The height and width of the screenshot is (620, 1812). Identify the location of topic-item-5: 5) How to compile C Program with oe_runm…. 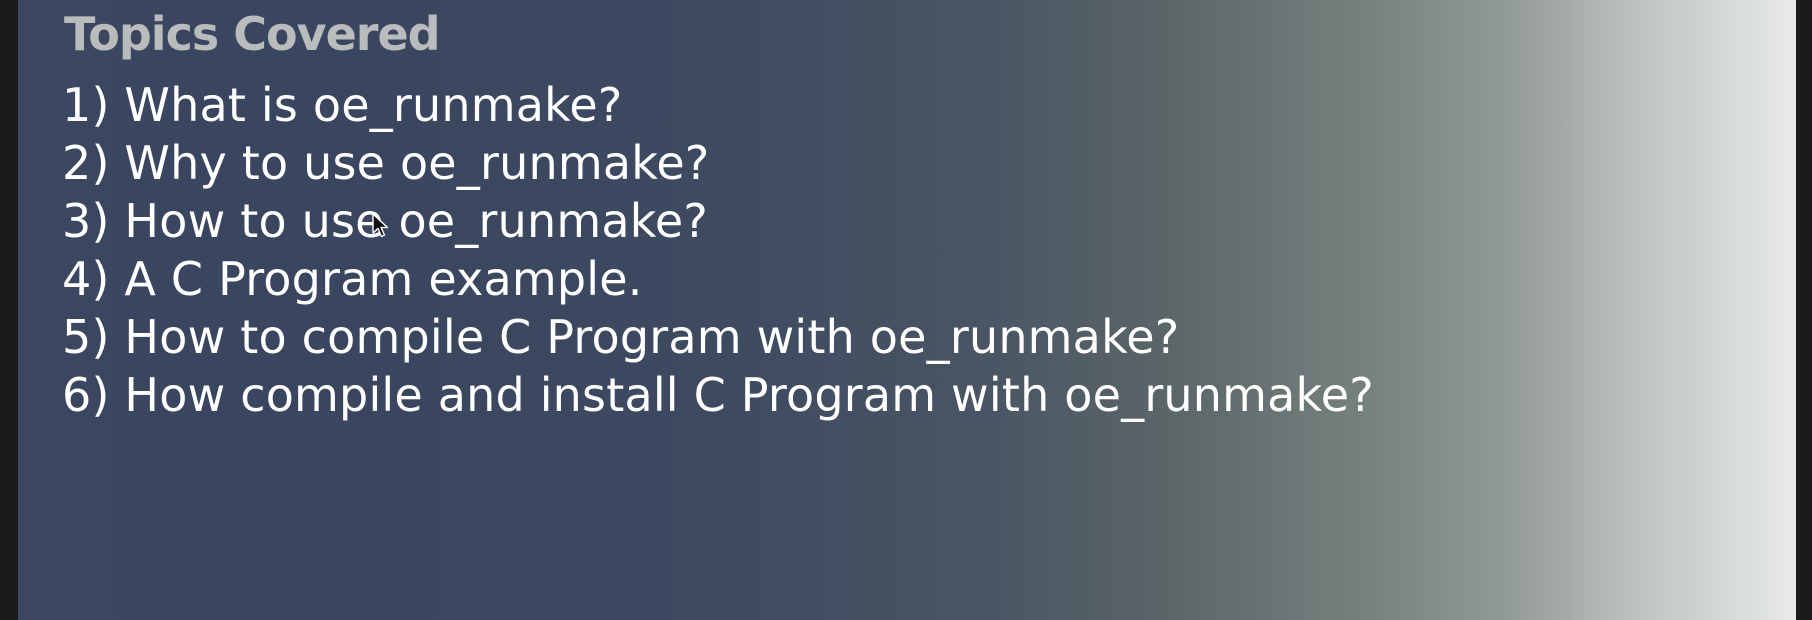
(621, 337).